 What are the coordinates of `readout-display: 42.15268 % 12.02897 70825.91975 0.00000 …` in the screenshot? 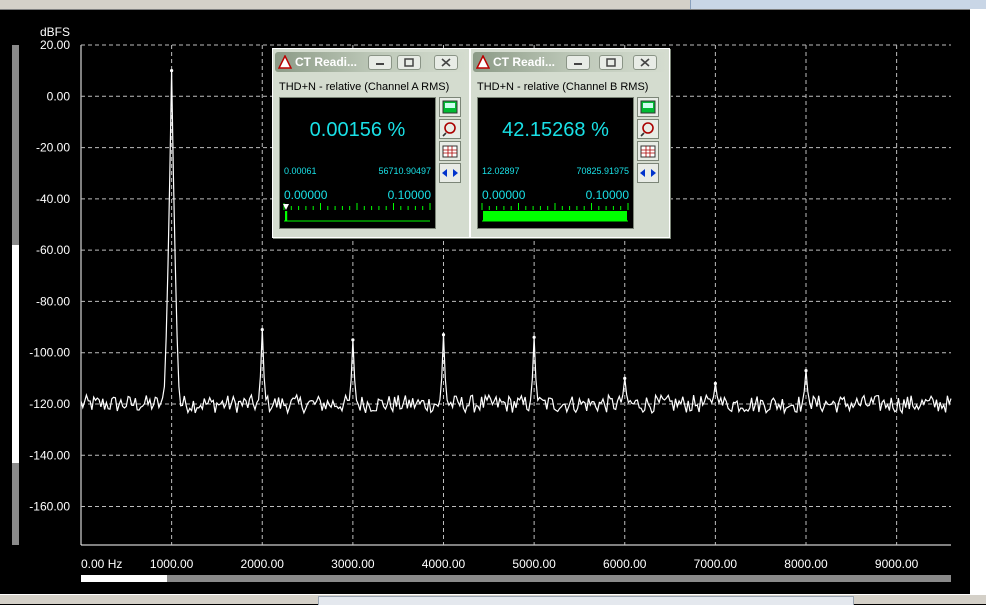 It's located at (555, 163).